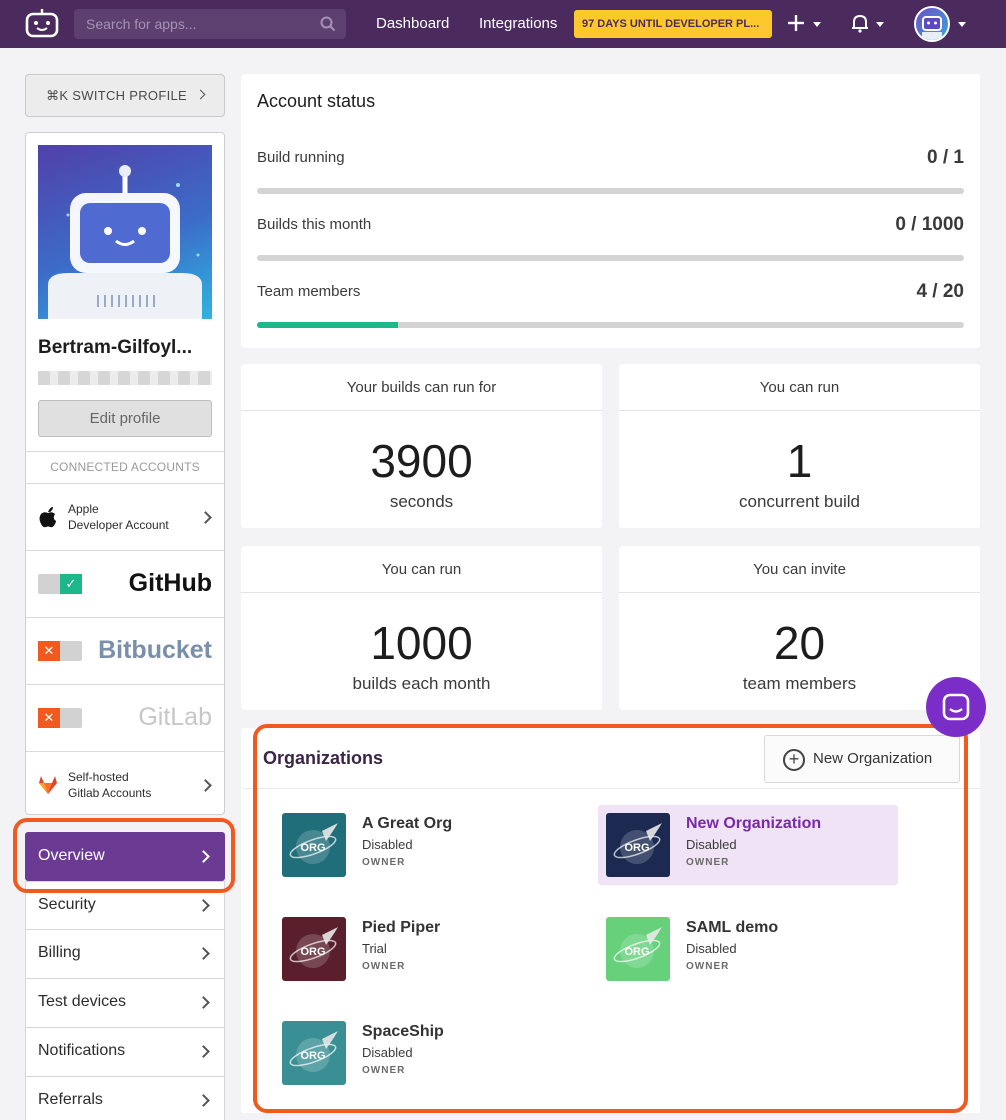  What do you see at coordinates (518, 23) in the screenshot?
I see `nav-integrations-link: Integrations` at bounding box center [518, 23].